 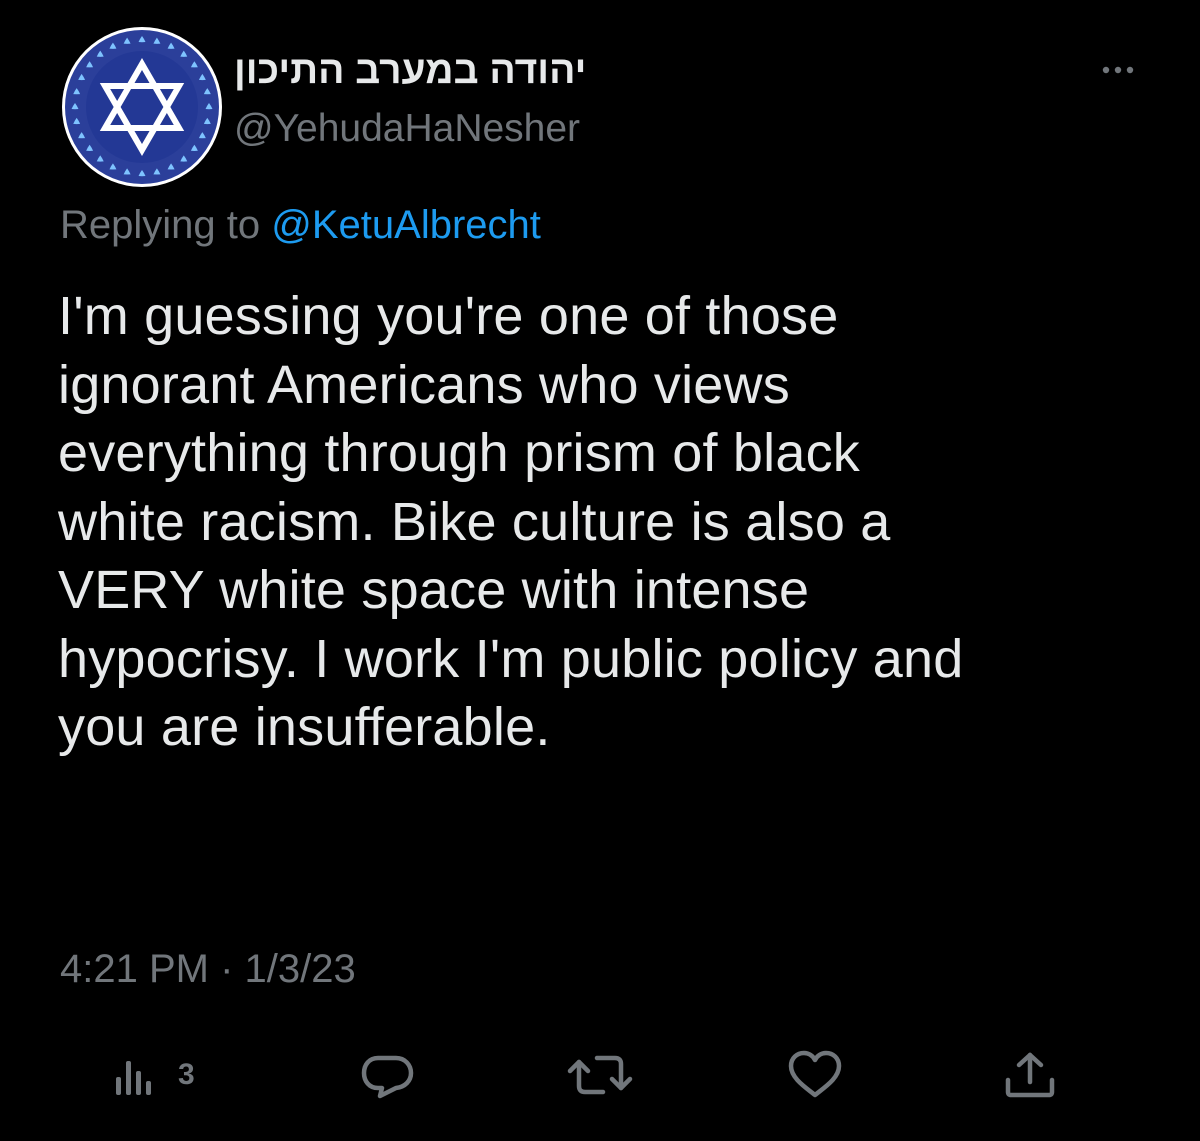 I want to click on retweet-icon, so click(x=600, y=1075).